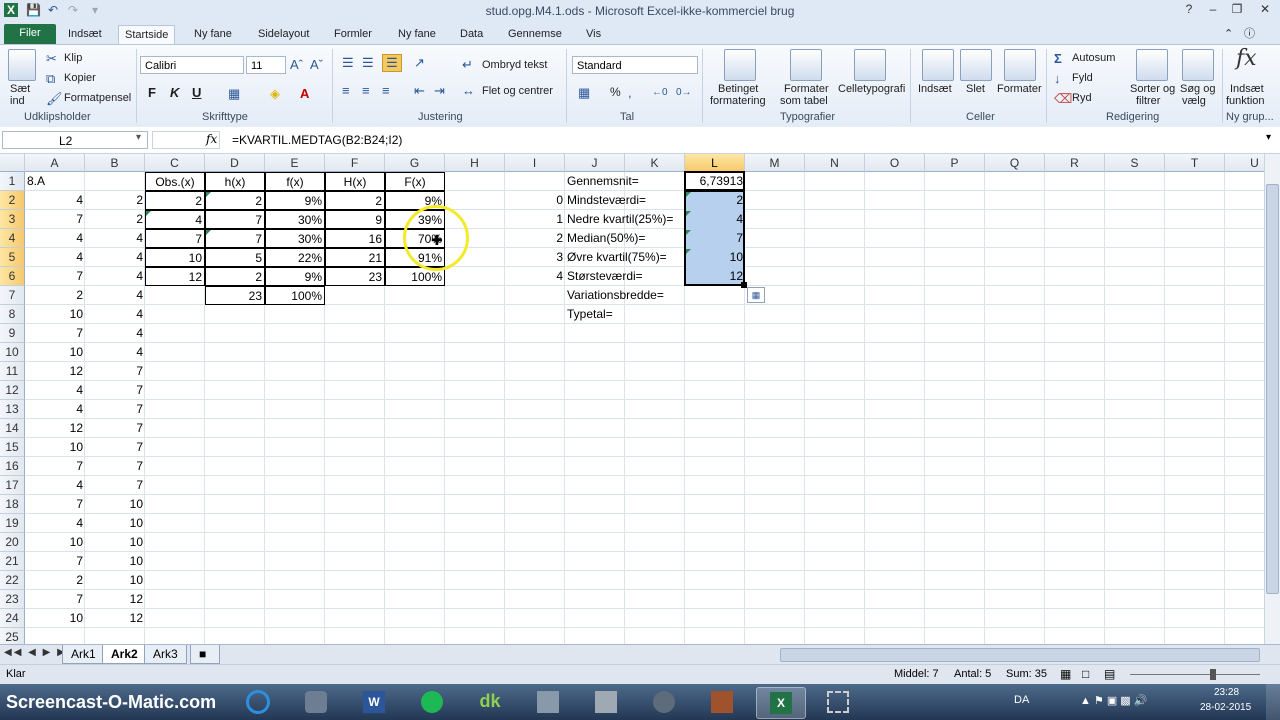  Describe the element at coordinates (115, 428) in the screenshot. I see `cell-b14: 7` at that location.